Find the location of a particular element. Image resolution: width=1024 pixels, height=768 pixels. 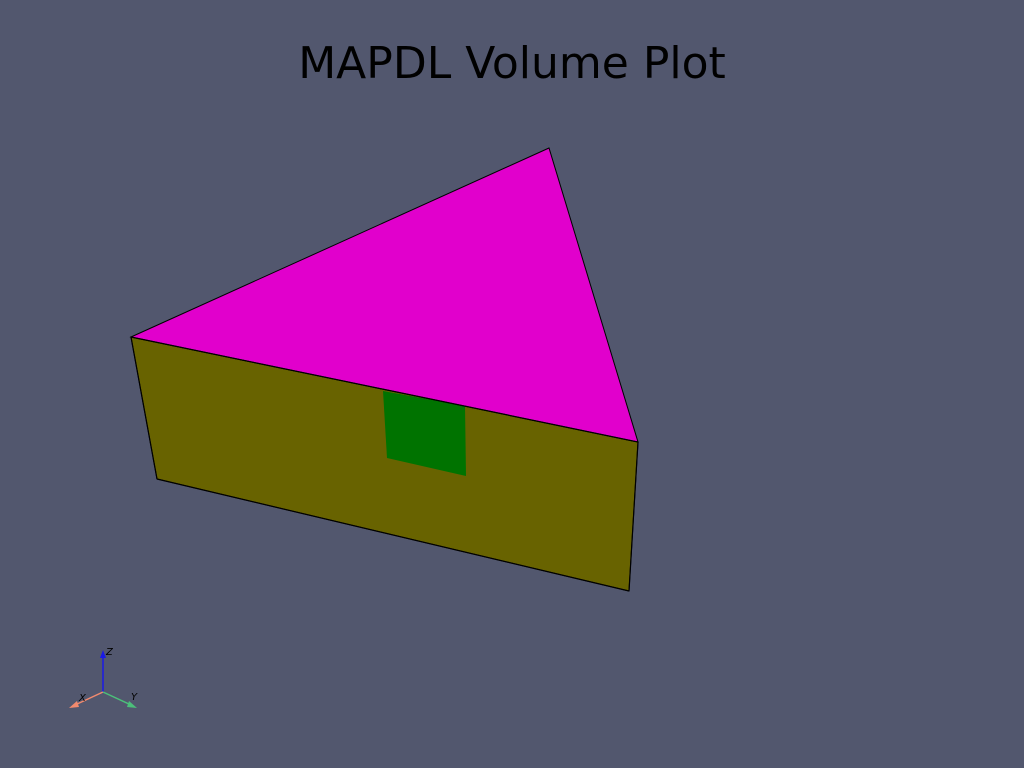

x-axis-label: X is located at coordinates (82, 698).